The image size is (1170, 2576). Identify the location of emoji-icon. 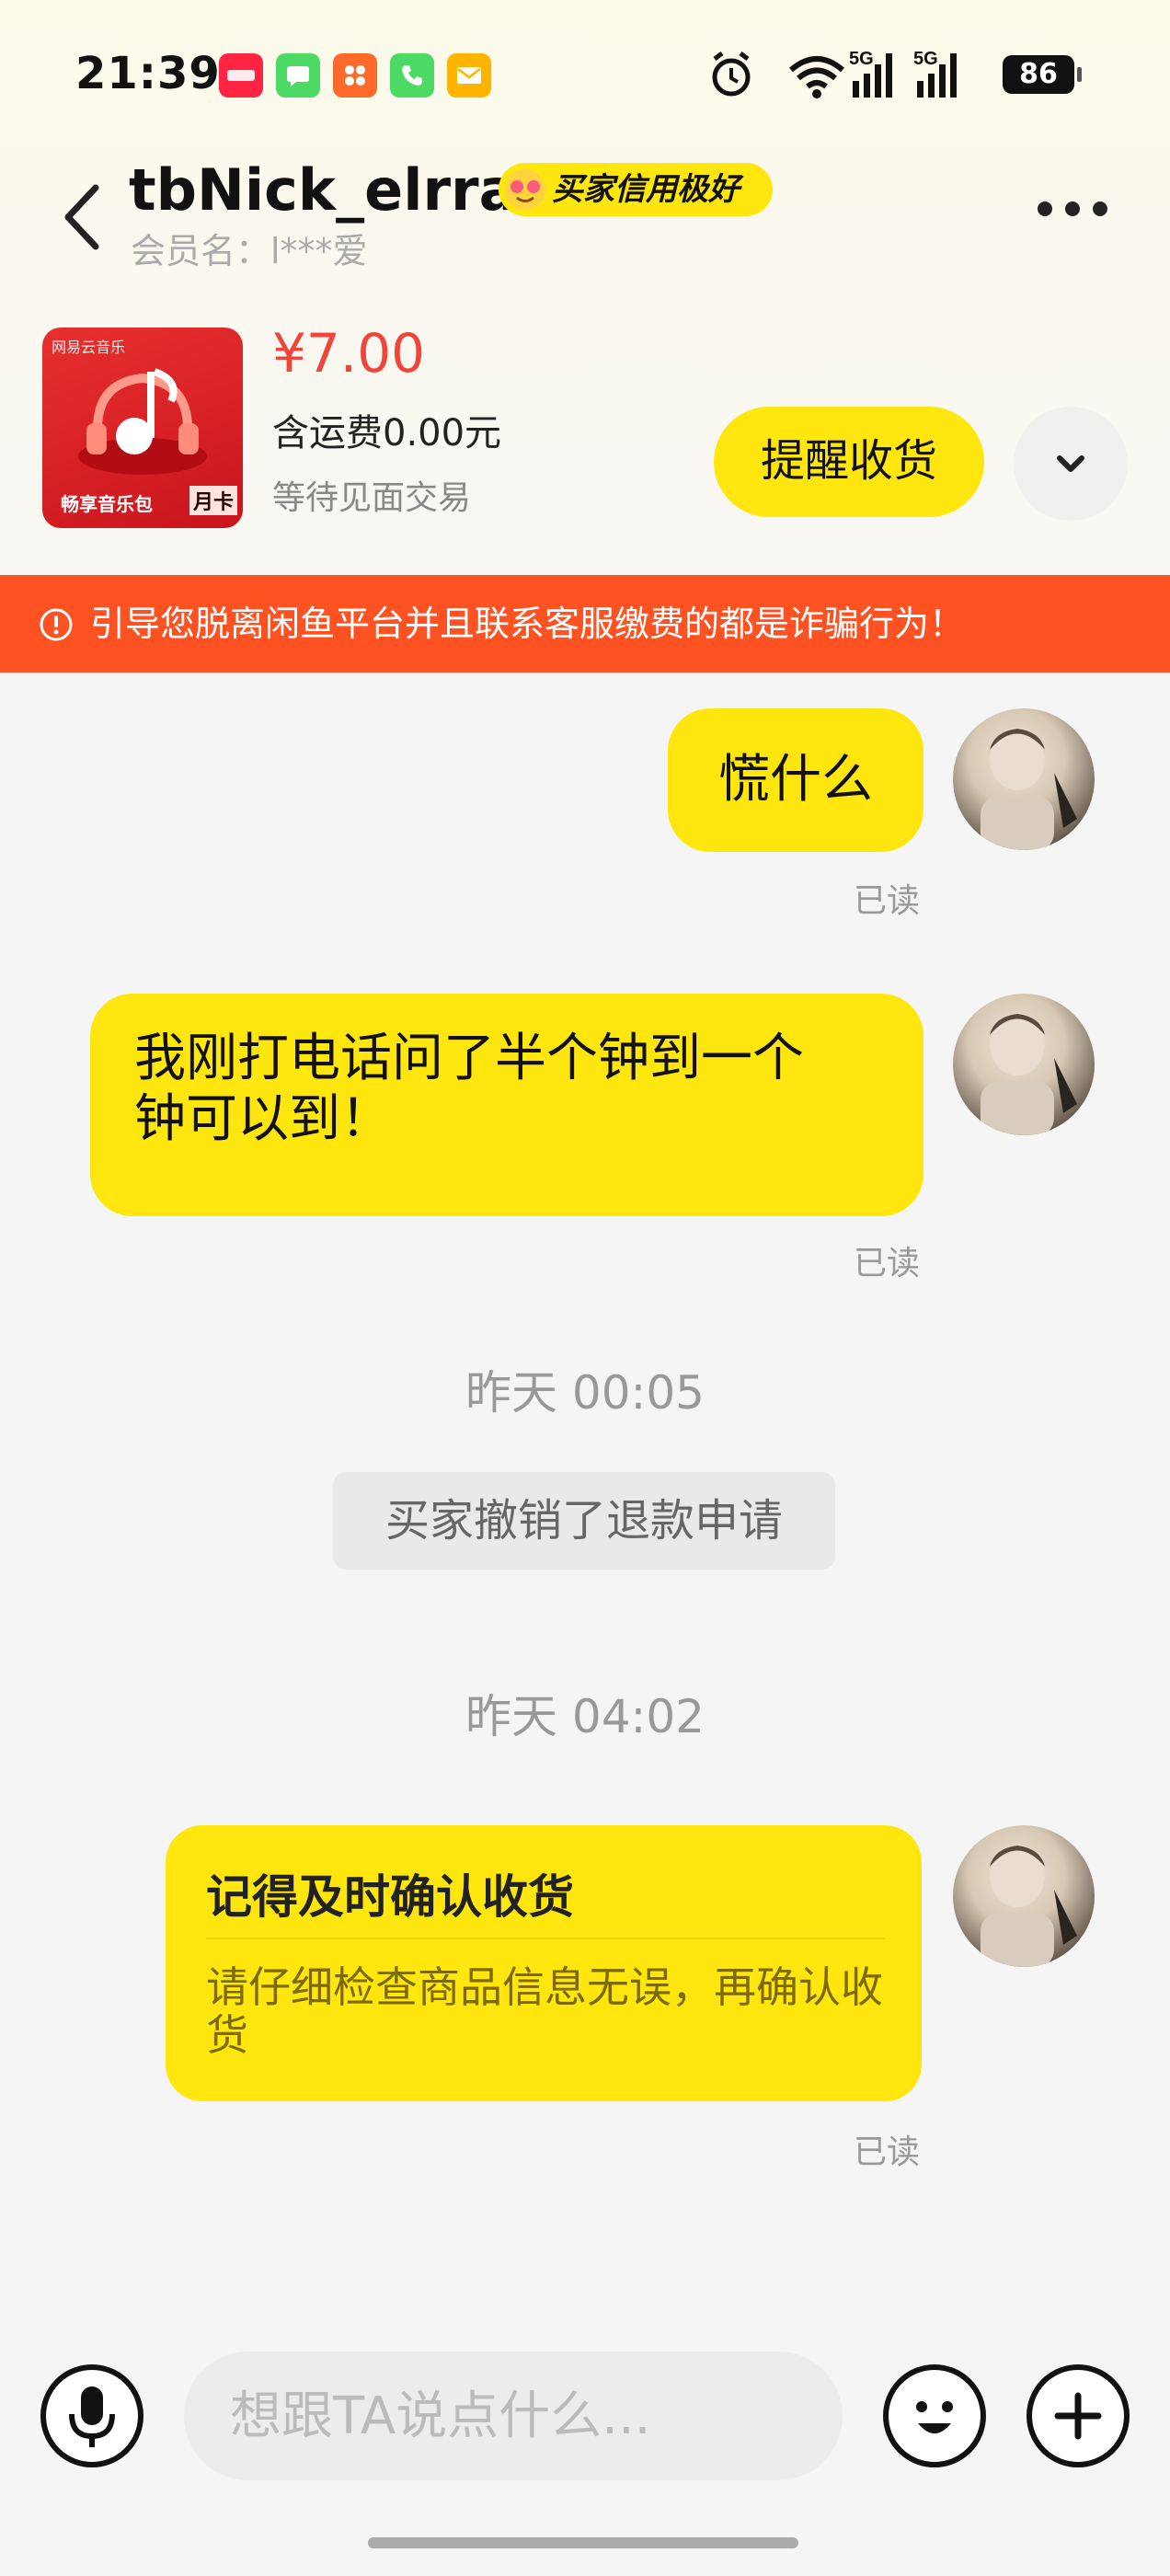
(934, 2417).